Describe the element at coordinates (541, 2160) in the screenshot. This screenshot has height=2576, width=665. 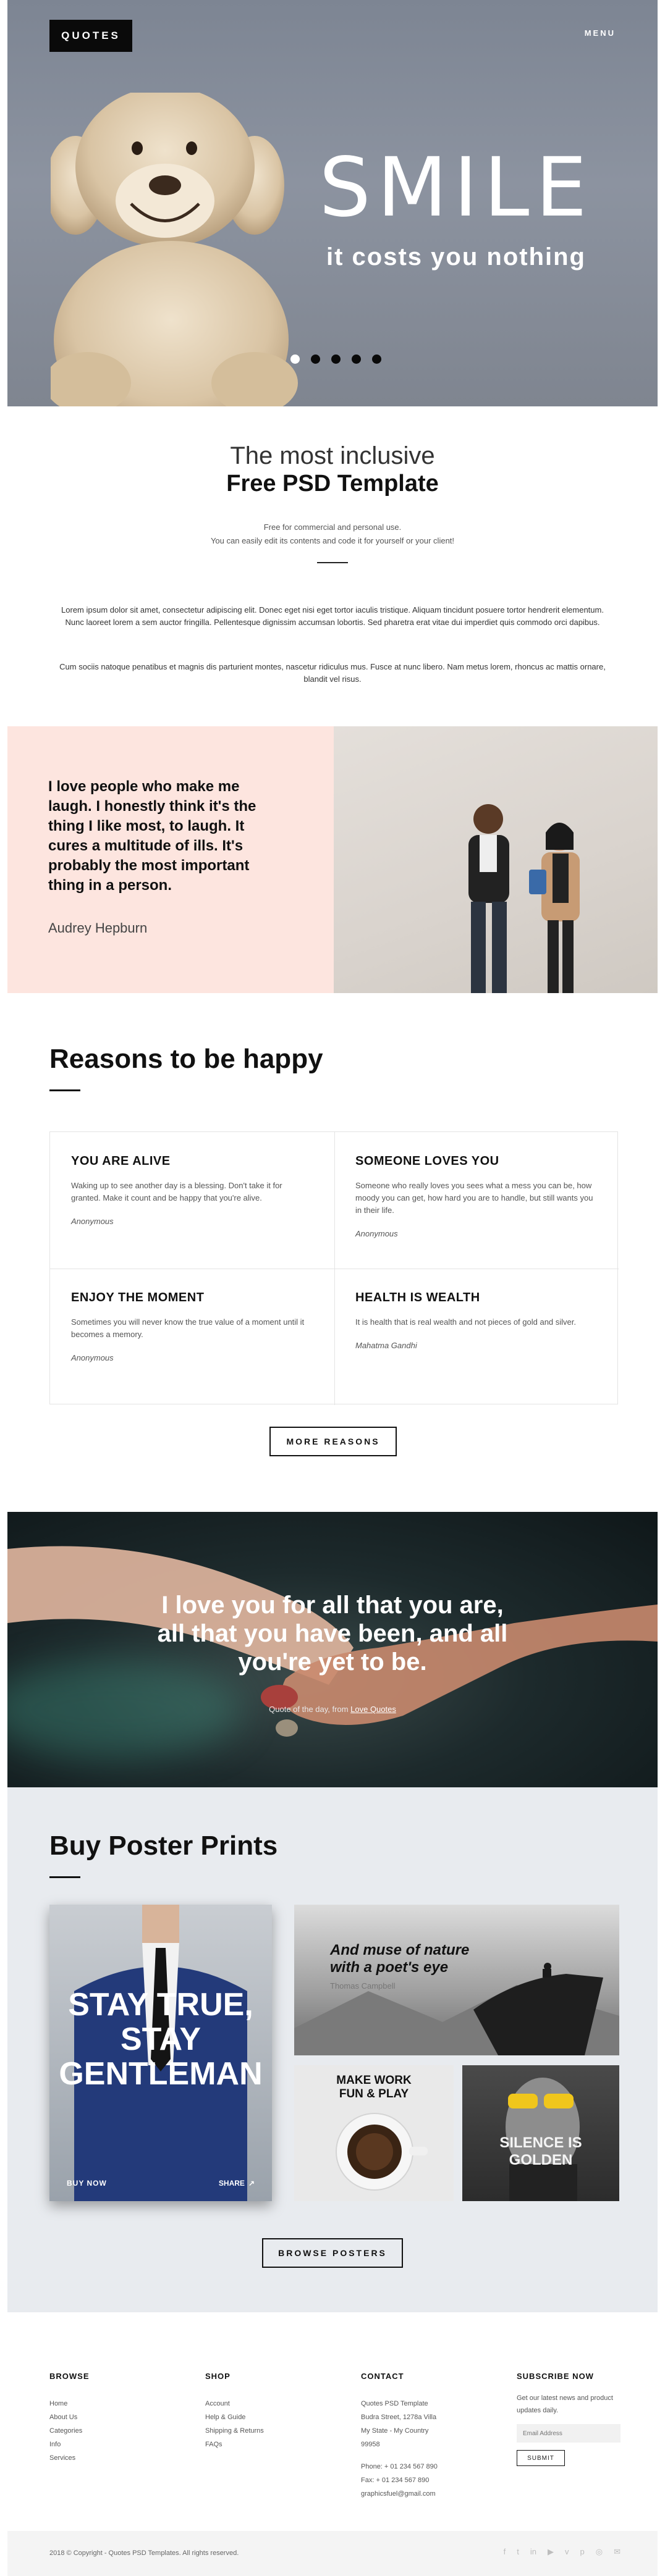
I see `silence-poster-line: GOLDEN` at that location.